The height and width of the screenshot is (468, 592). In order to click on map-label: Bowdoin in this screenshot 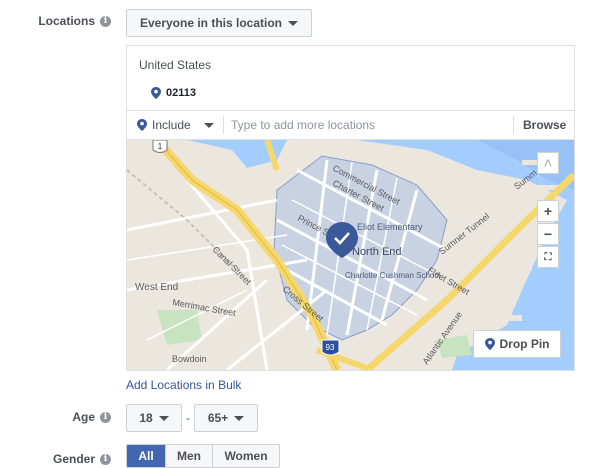, I will do `click(189, 359)`.